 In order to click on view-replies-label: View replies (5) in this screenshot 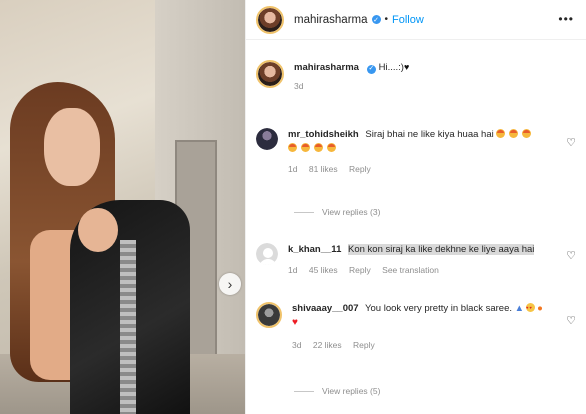, I will do `click(351, 391)`.